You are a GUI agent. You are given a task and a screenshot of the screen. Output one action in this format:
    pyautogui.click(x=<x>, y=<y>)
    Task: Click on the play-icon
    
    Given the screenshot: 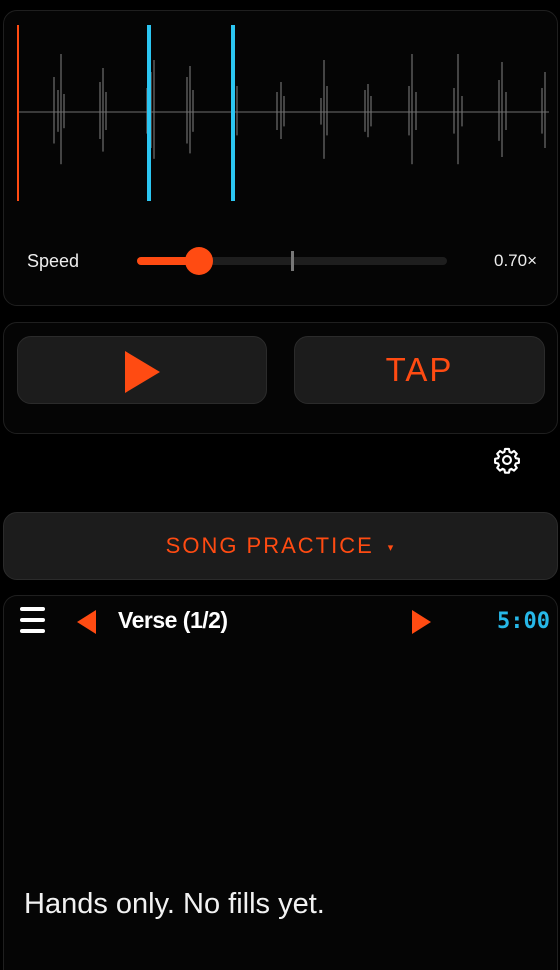 What is the action you would take?
    pyautogui.click(x=142, y=372)
    